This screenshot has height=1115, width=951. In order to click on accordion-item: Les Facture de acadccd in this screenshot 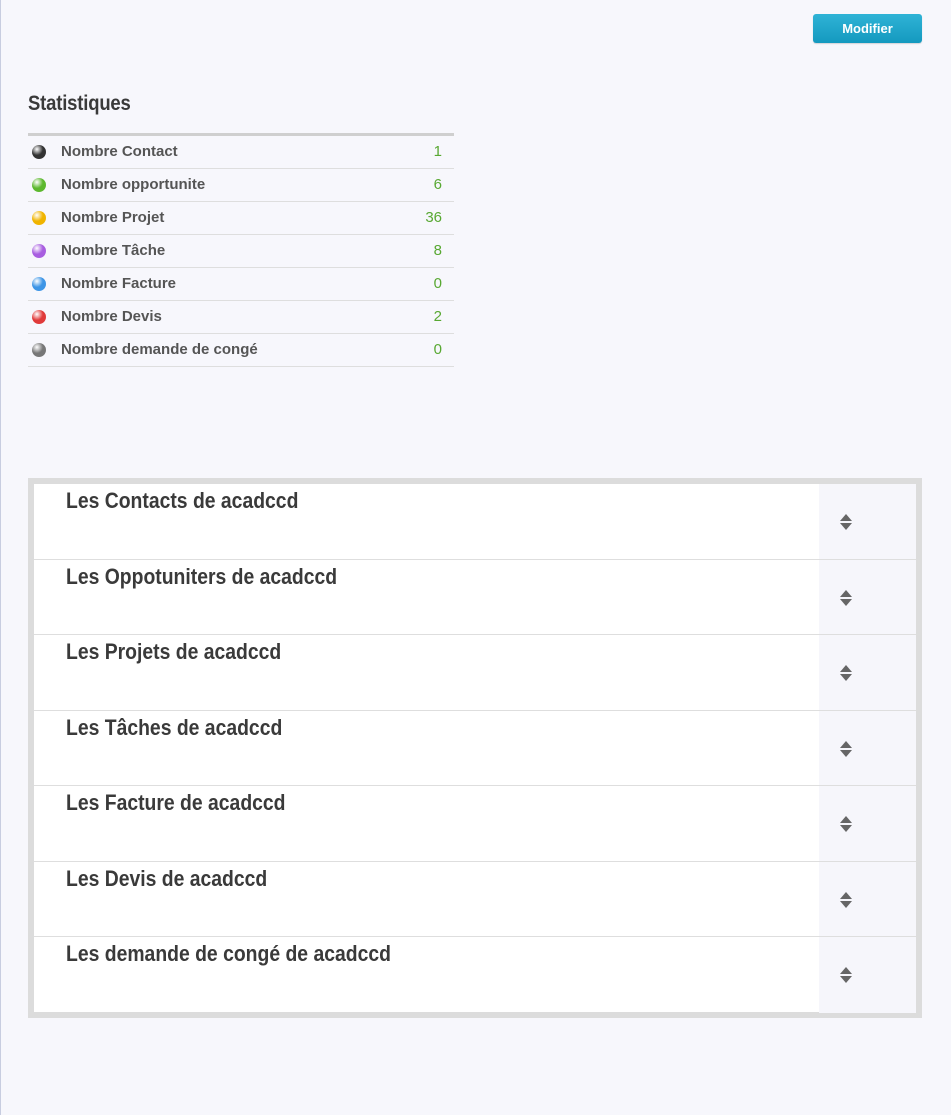, I will do `click(475, 824)`.